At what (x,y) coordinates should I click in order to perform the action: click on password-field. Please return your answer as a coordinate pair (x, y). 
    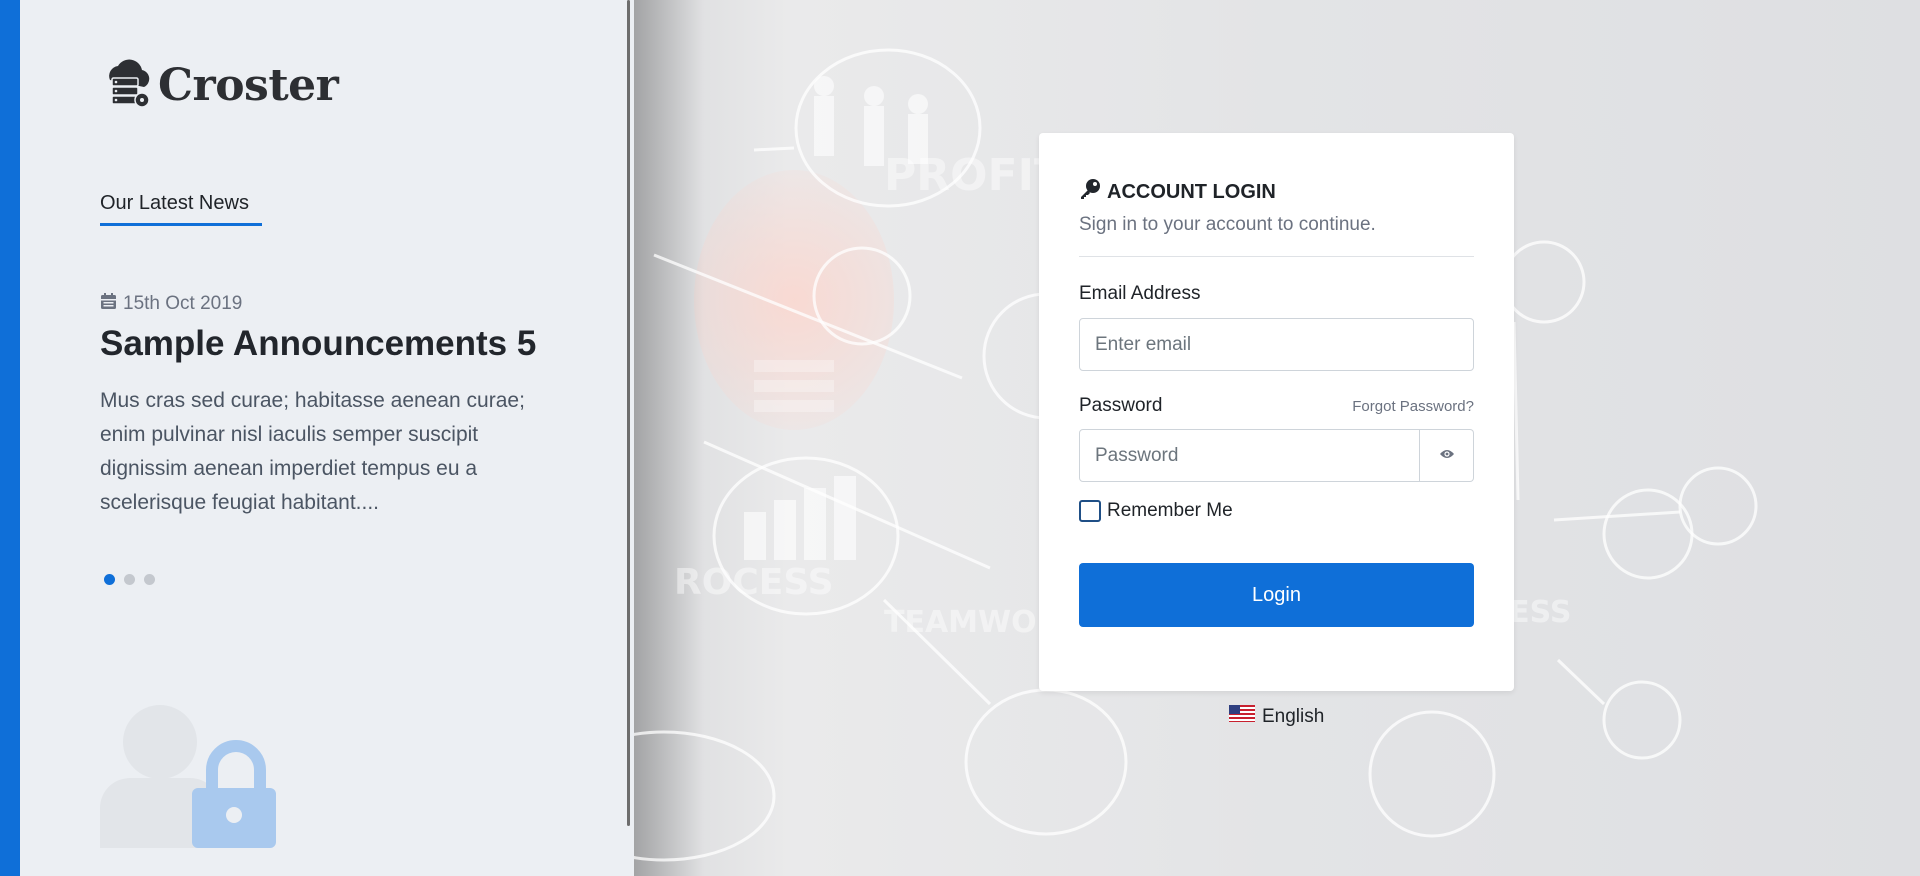
    Looking at the image, I should click on (1249, 455).